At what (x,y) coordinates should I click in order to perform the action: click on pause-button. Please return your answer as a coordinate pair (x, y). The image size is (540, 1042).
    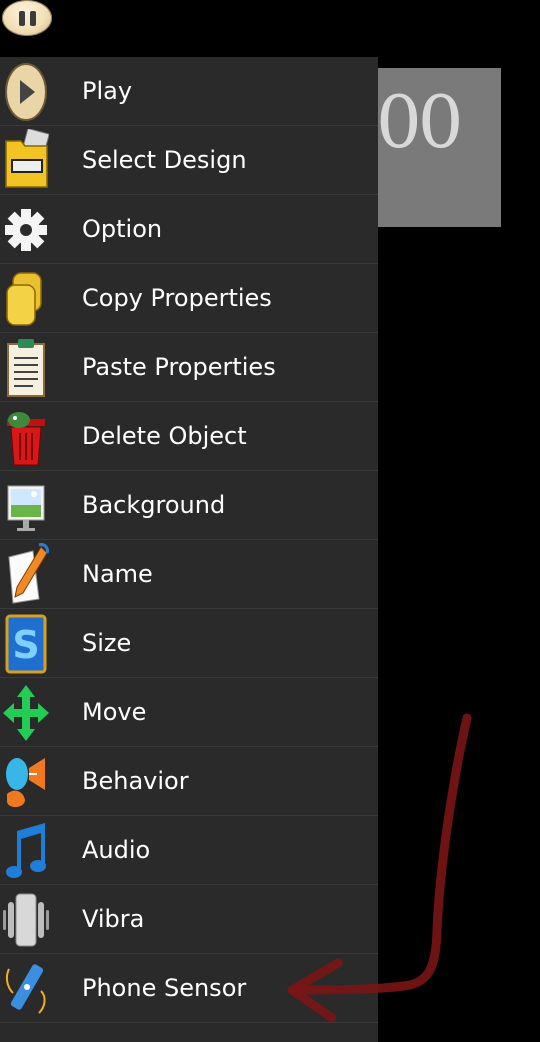
    Looking at the image, I should click on (27, 18).